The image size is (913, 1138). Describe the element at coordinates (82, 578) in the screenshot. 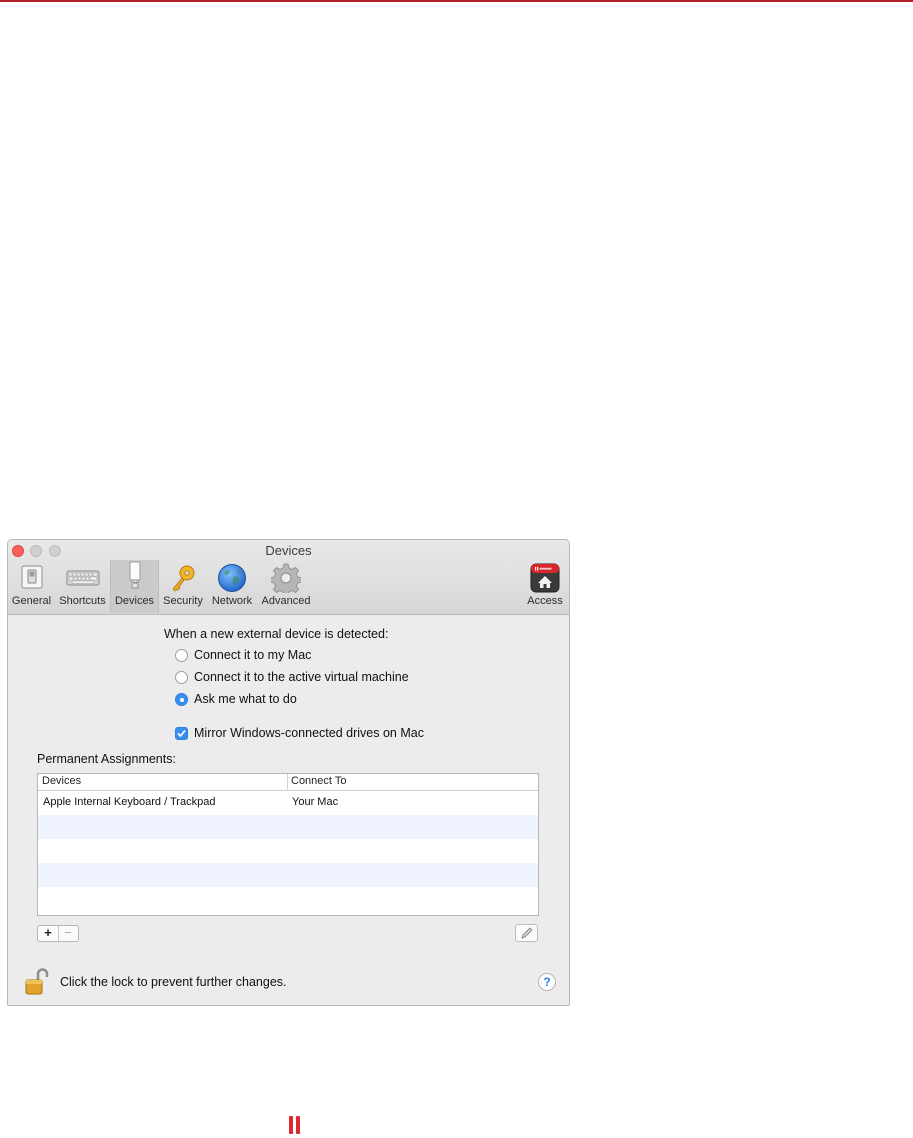

I see `keyboard-icon` at that location.